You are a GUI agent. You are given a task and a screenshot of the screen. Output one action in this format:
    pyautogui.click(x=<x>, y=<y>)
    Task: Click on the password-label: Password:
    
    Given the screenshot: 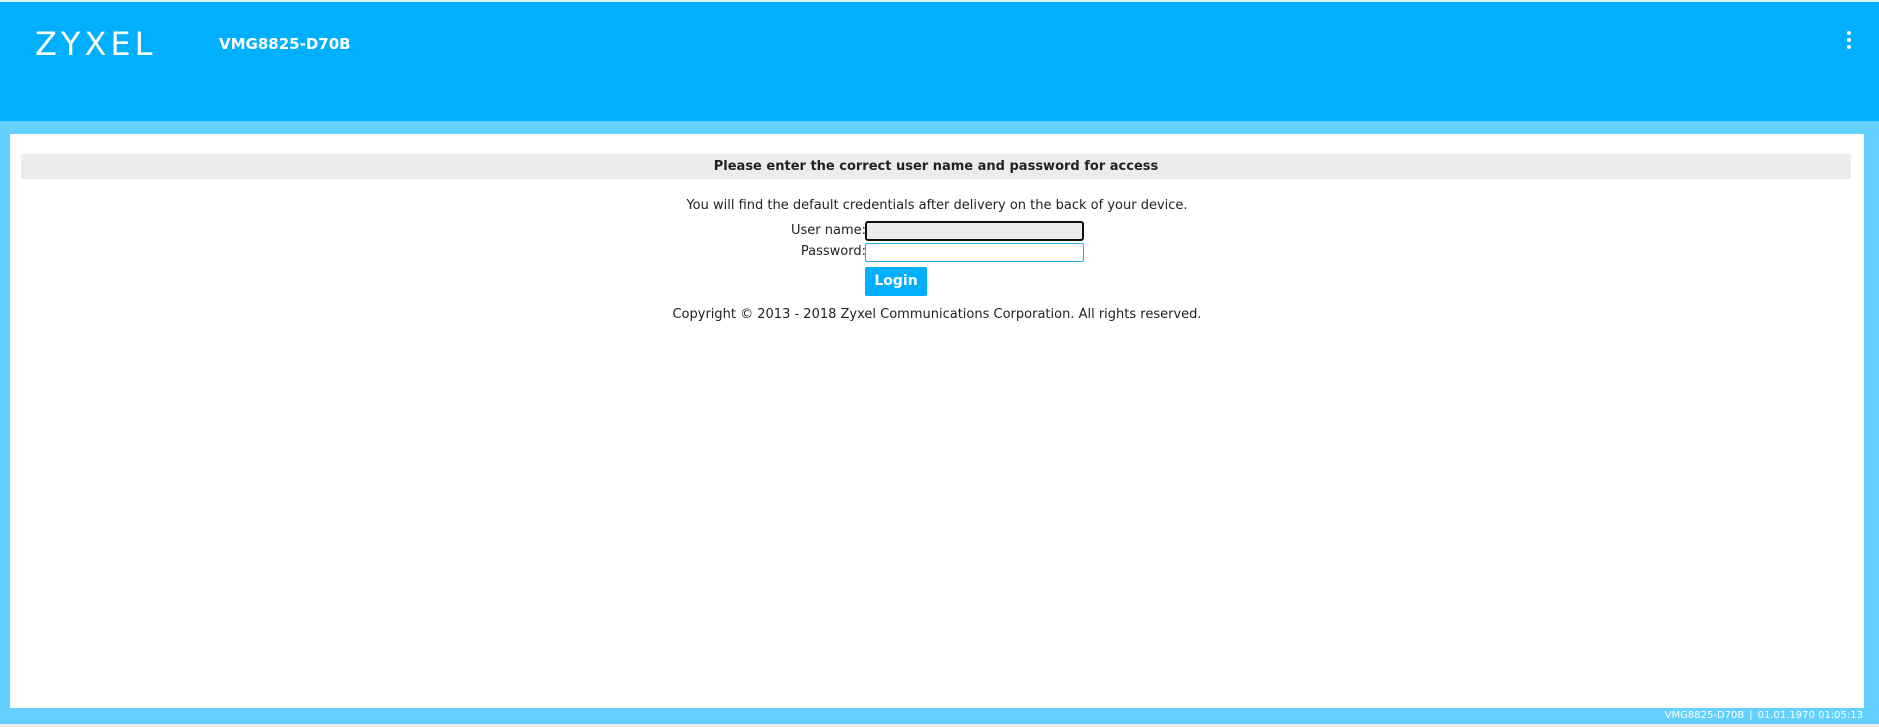 What is the action you would take?
    pyautogui.click(x=833, y=251)
    